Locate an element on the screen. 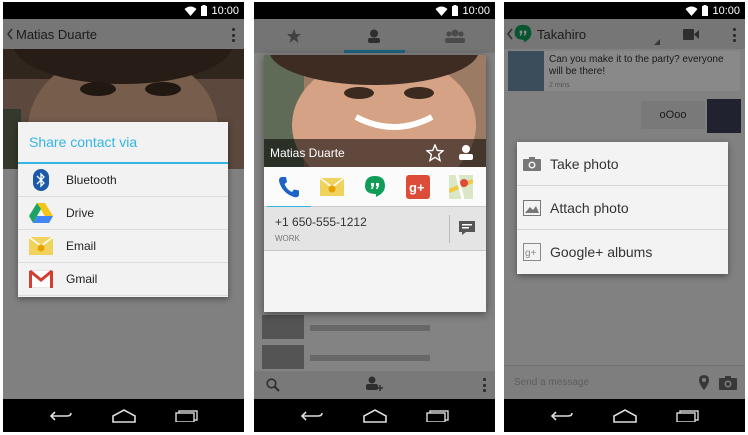  hangouts-icon is located at coordinates (374, 186).